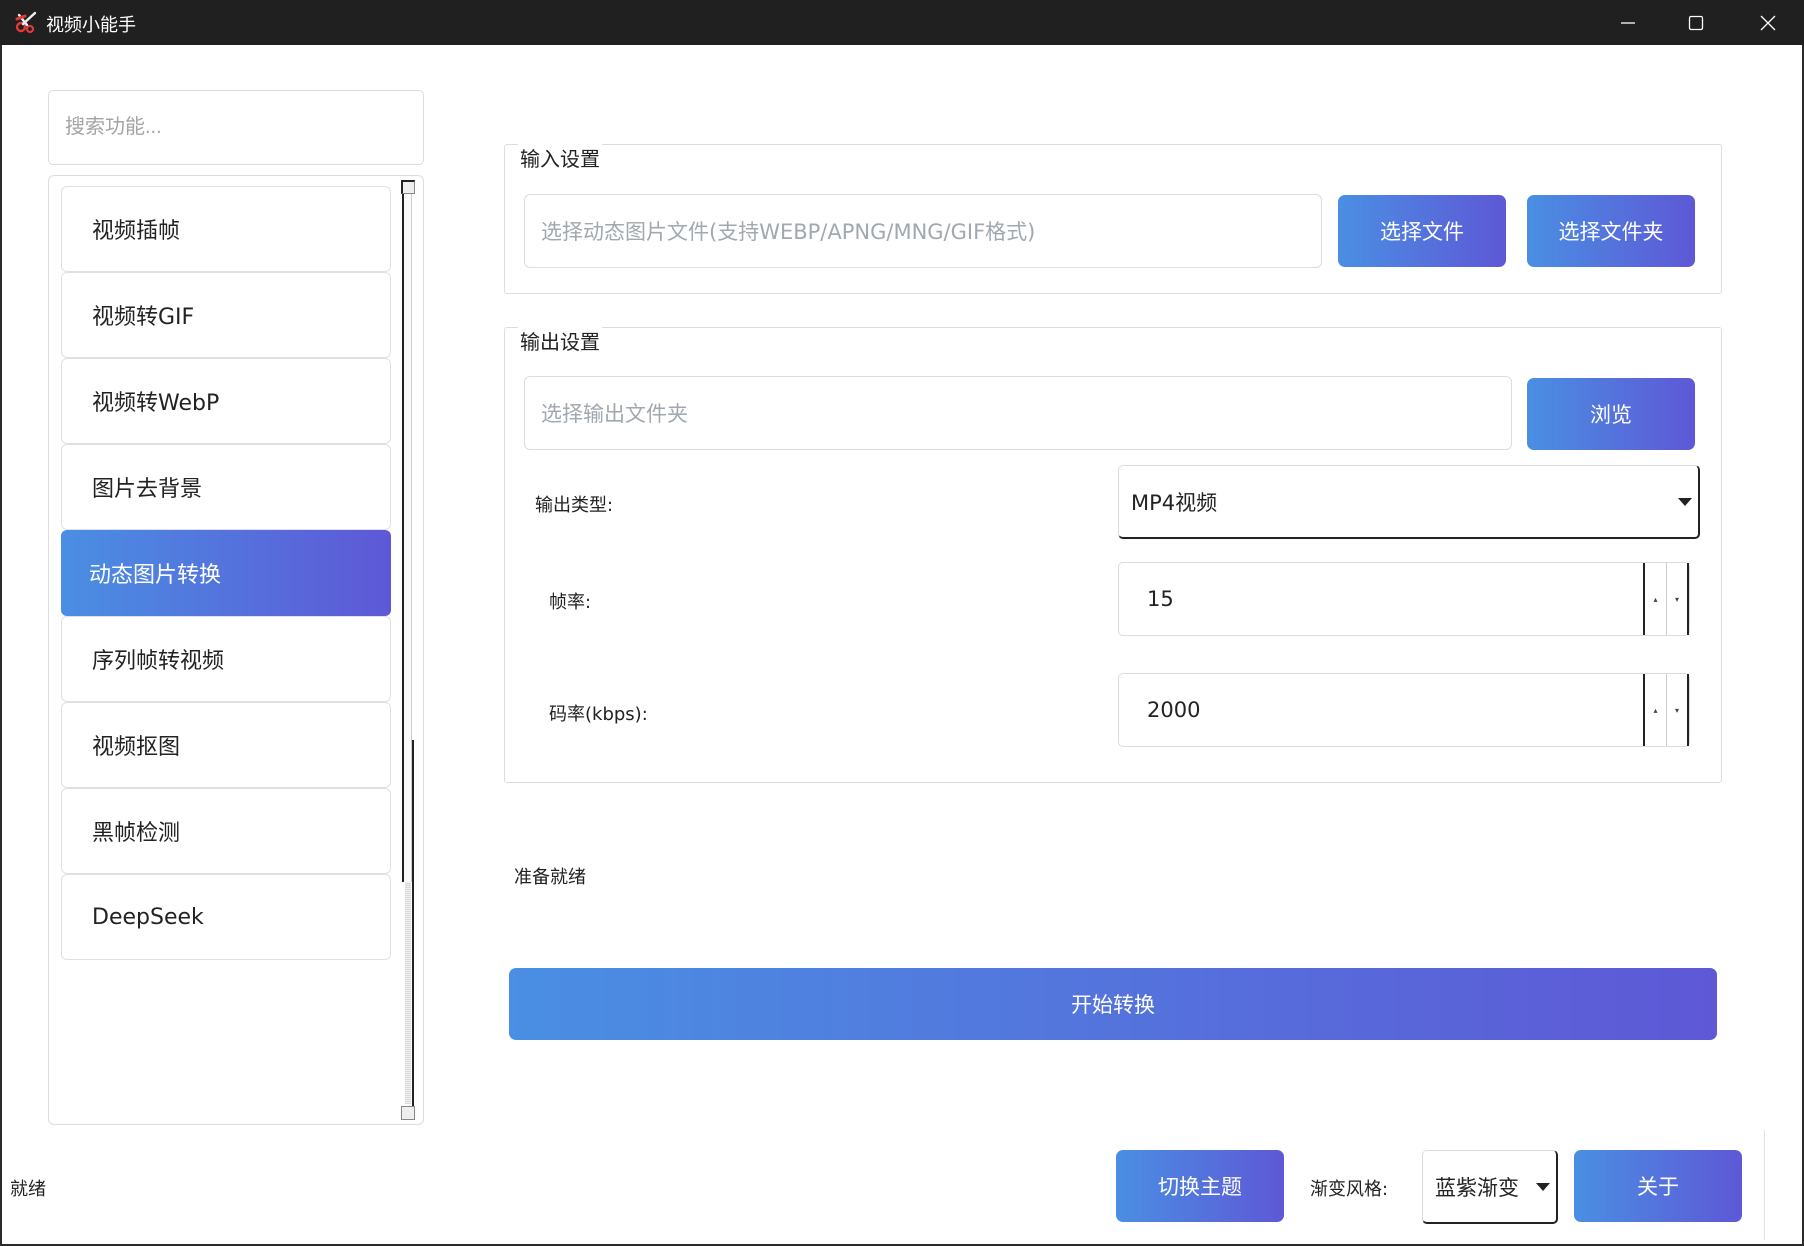  I want to click on sidebar-item-label: DeepSeek, so click(148, 917).